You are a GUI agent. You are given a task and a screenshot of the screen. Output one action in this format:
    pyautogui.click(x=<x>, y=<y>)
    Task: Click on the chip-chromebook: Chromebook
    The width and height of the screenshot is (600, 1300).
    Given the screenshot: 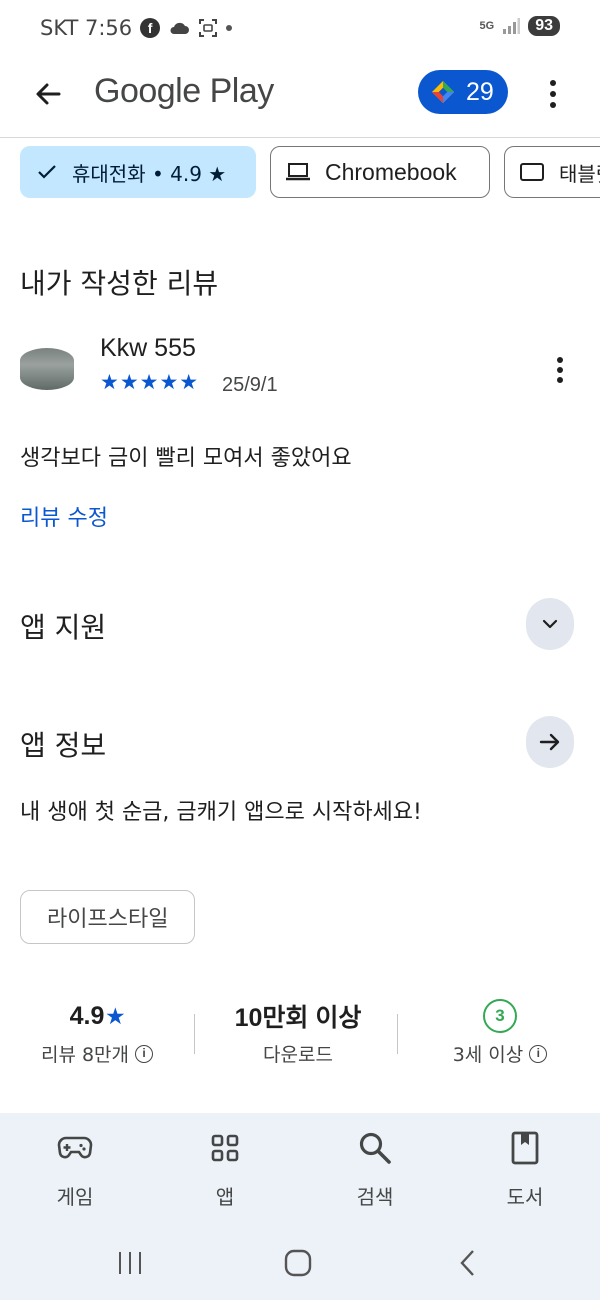 What is the action you would take?
    pyautogui.click(x=380, y=172)
    